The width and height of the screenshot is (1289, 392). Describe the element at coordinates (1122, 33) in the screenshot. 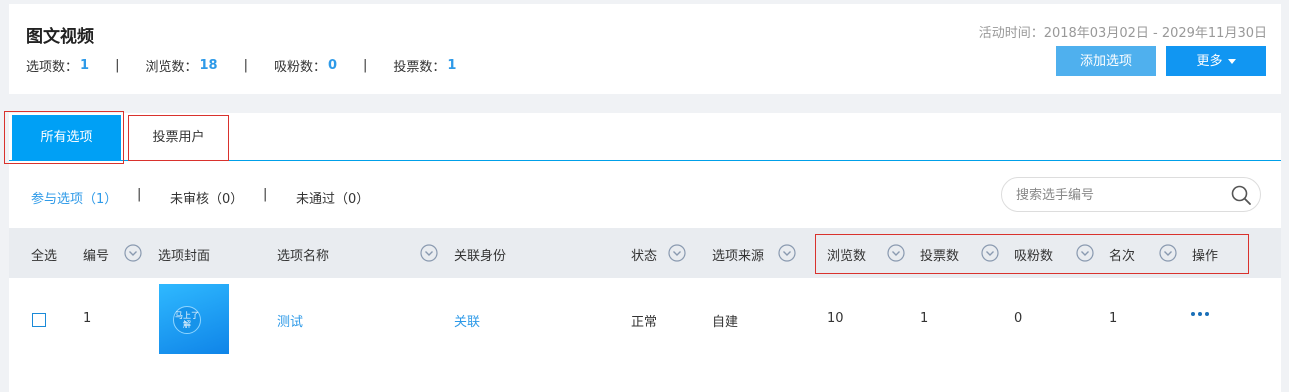

I see `activity-time: 活动时间：2018年03月02日 - 2029年11月30日` at that location.